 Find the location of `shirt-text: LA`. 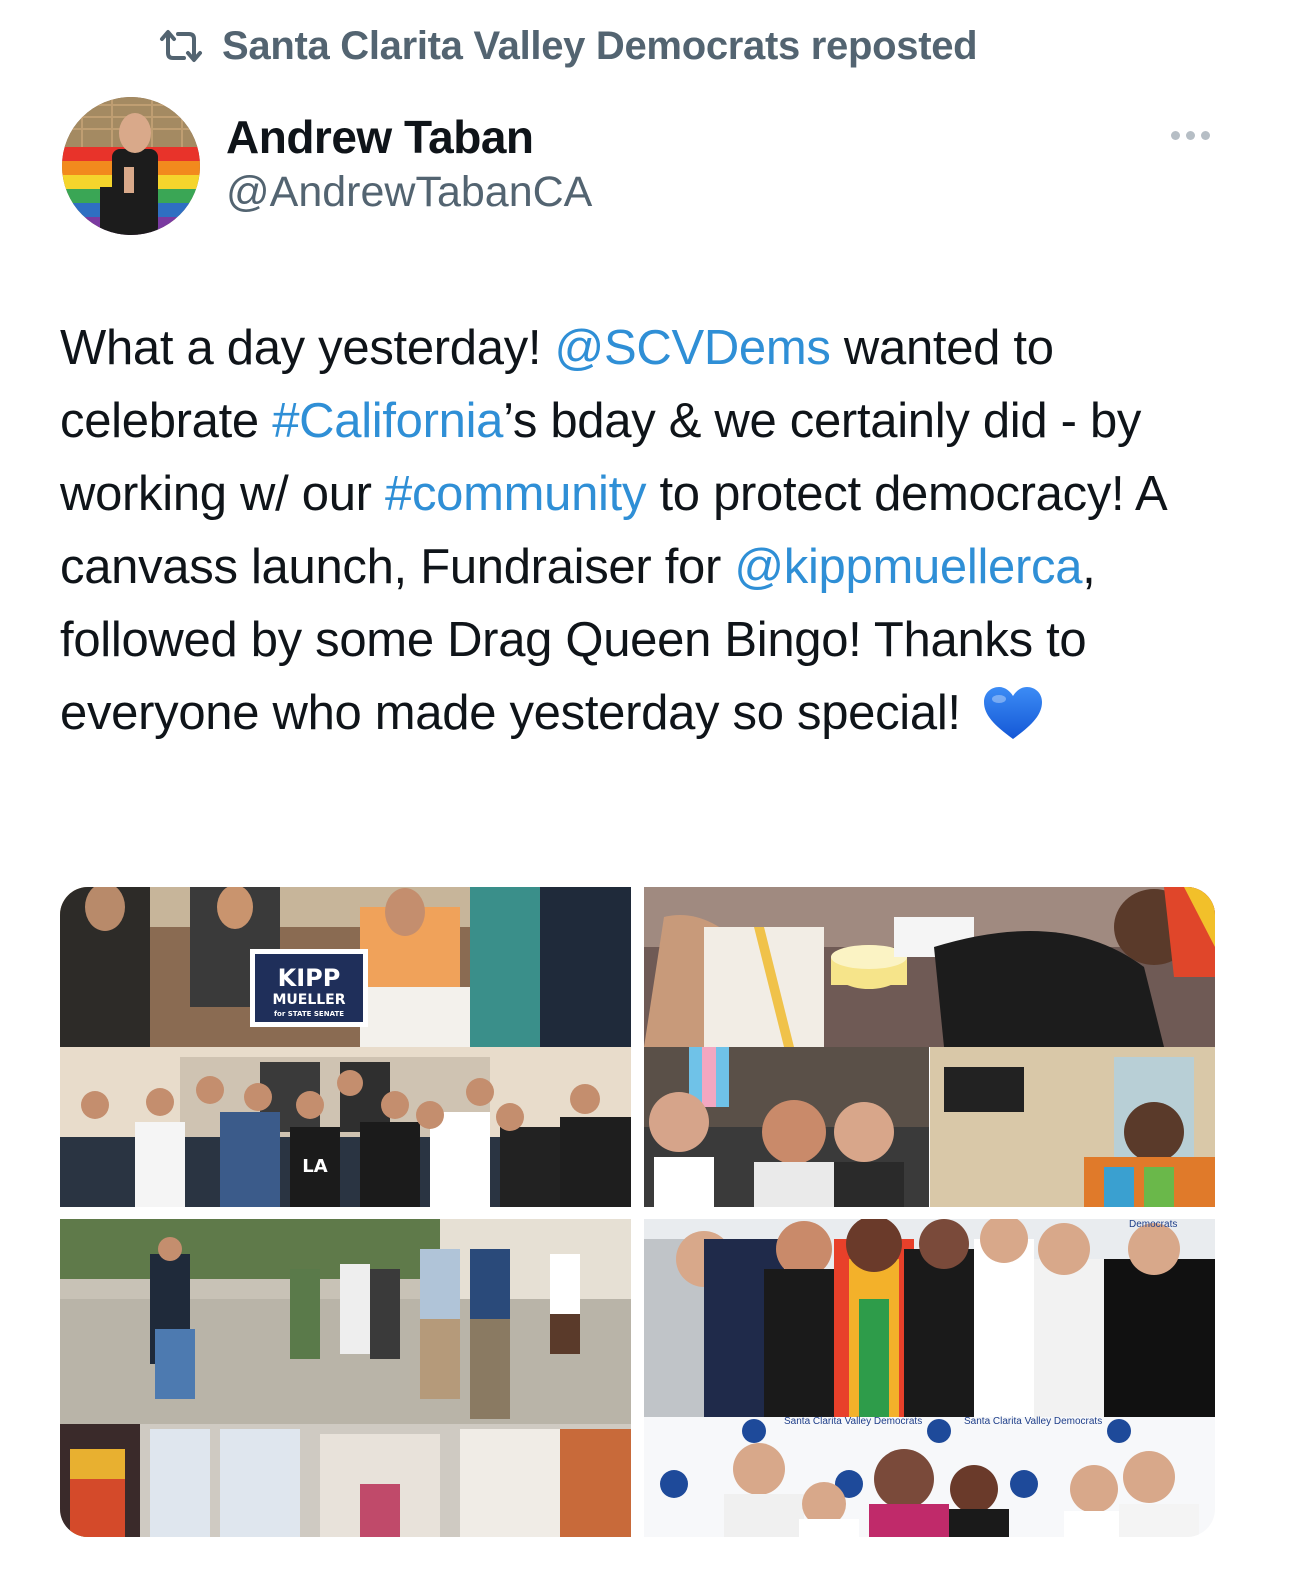

shirt-text: LA is located at coordinates (314, 1166).